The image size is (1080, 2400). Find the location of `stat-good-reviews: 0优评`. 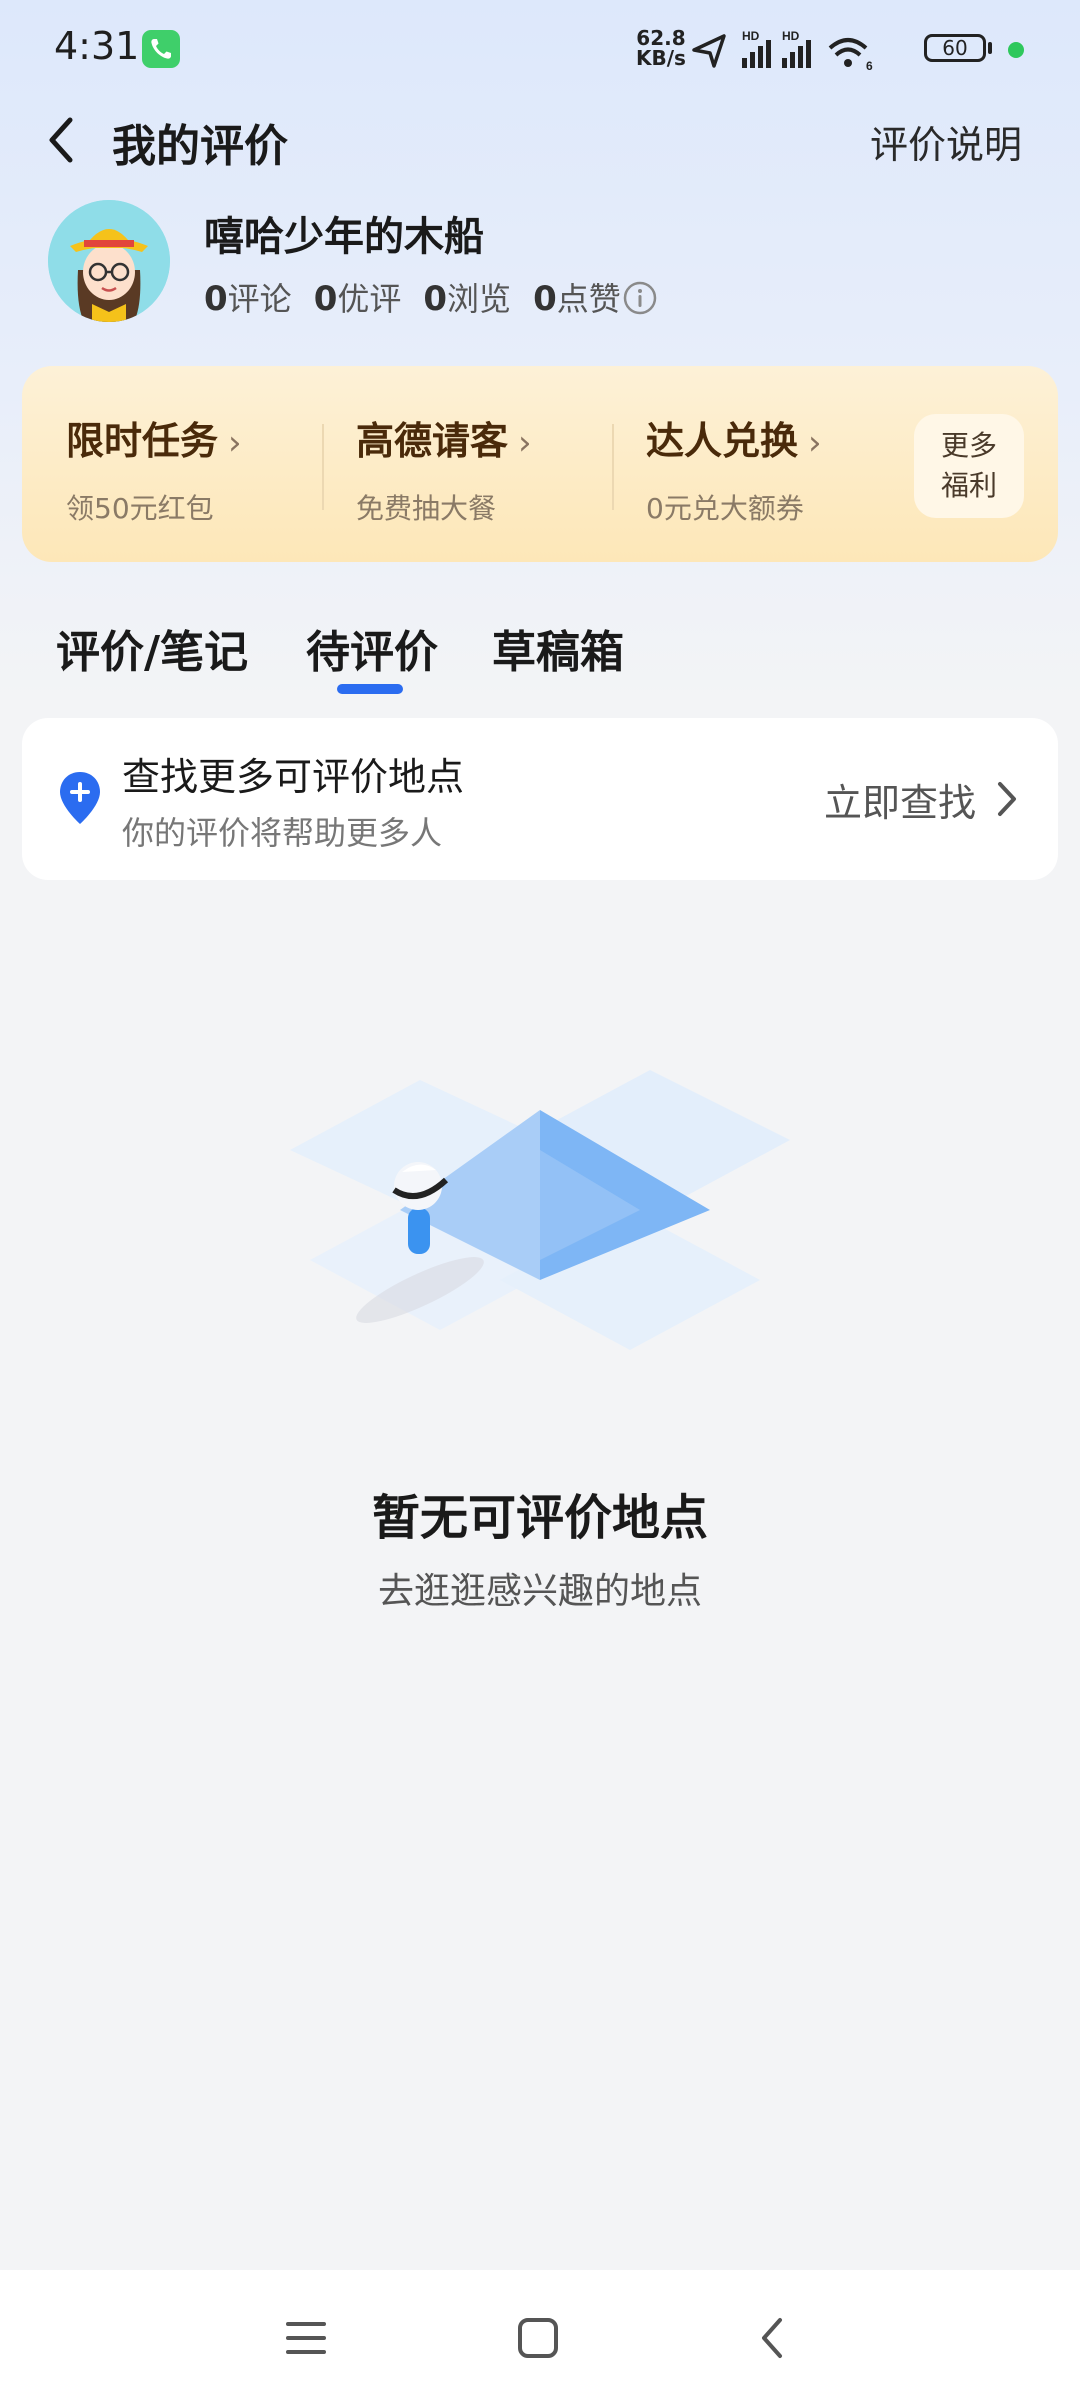

stat-good-reviews: 0优评 is located at coordinates (358, 297).